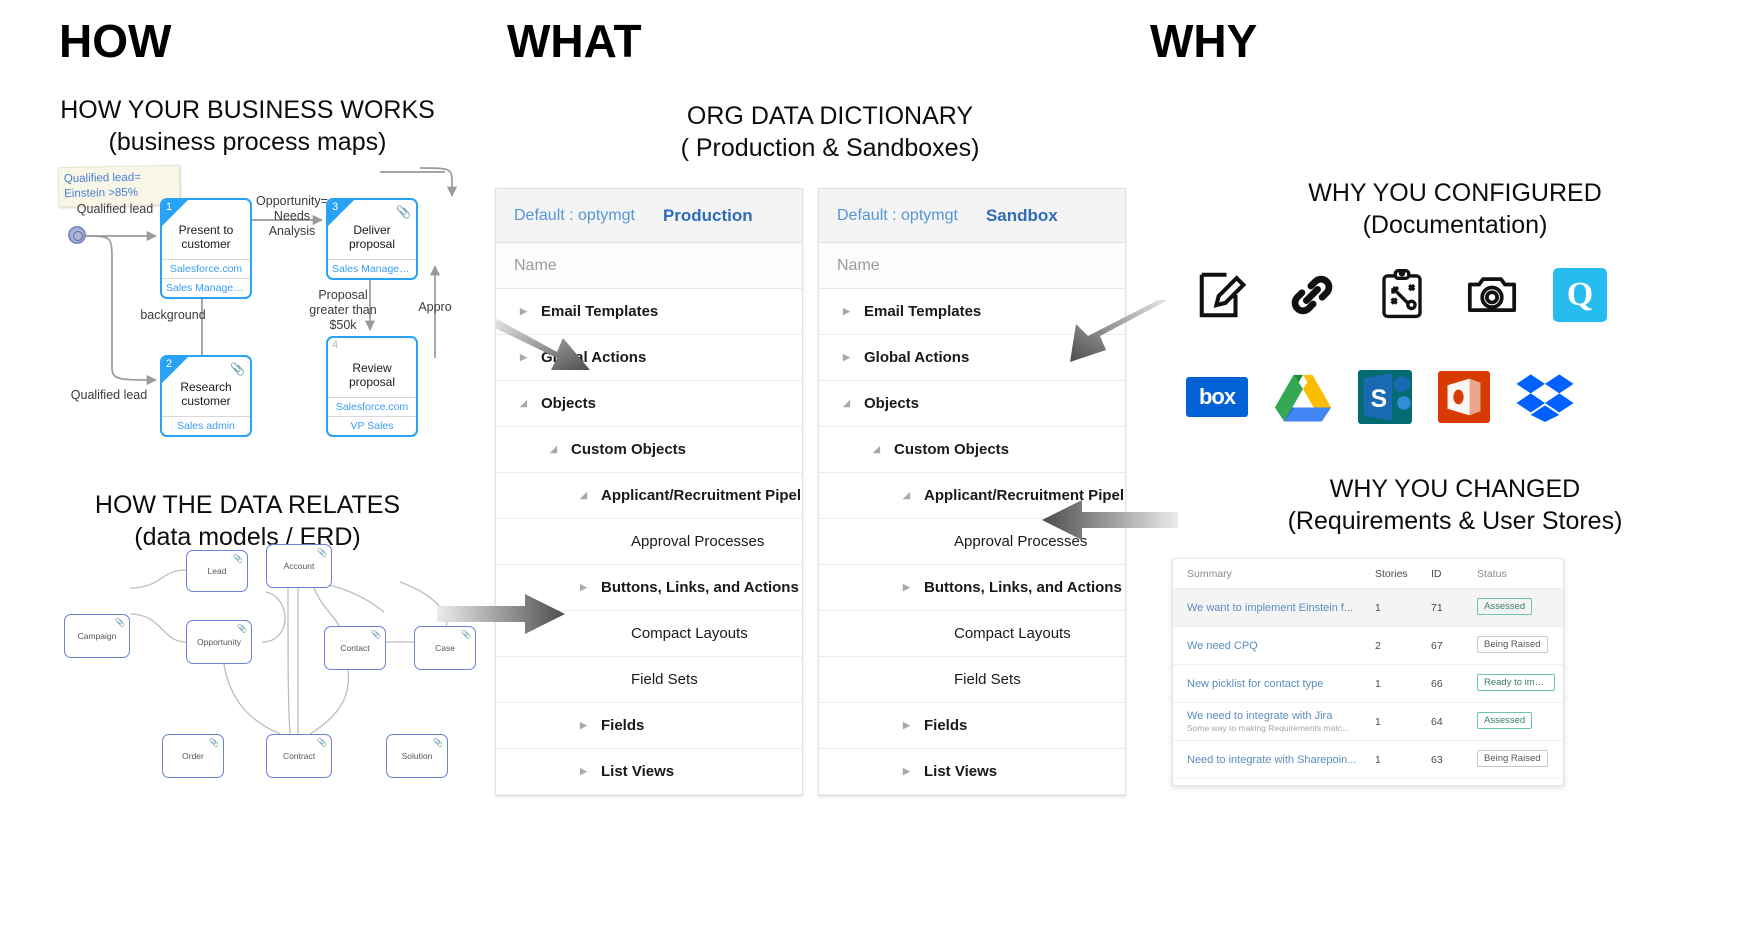 This screenshot has width=1758, height=930. I want to click on requirement-status-cell: Being Raised, so click(1518, 759).